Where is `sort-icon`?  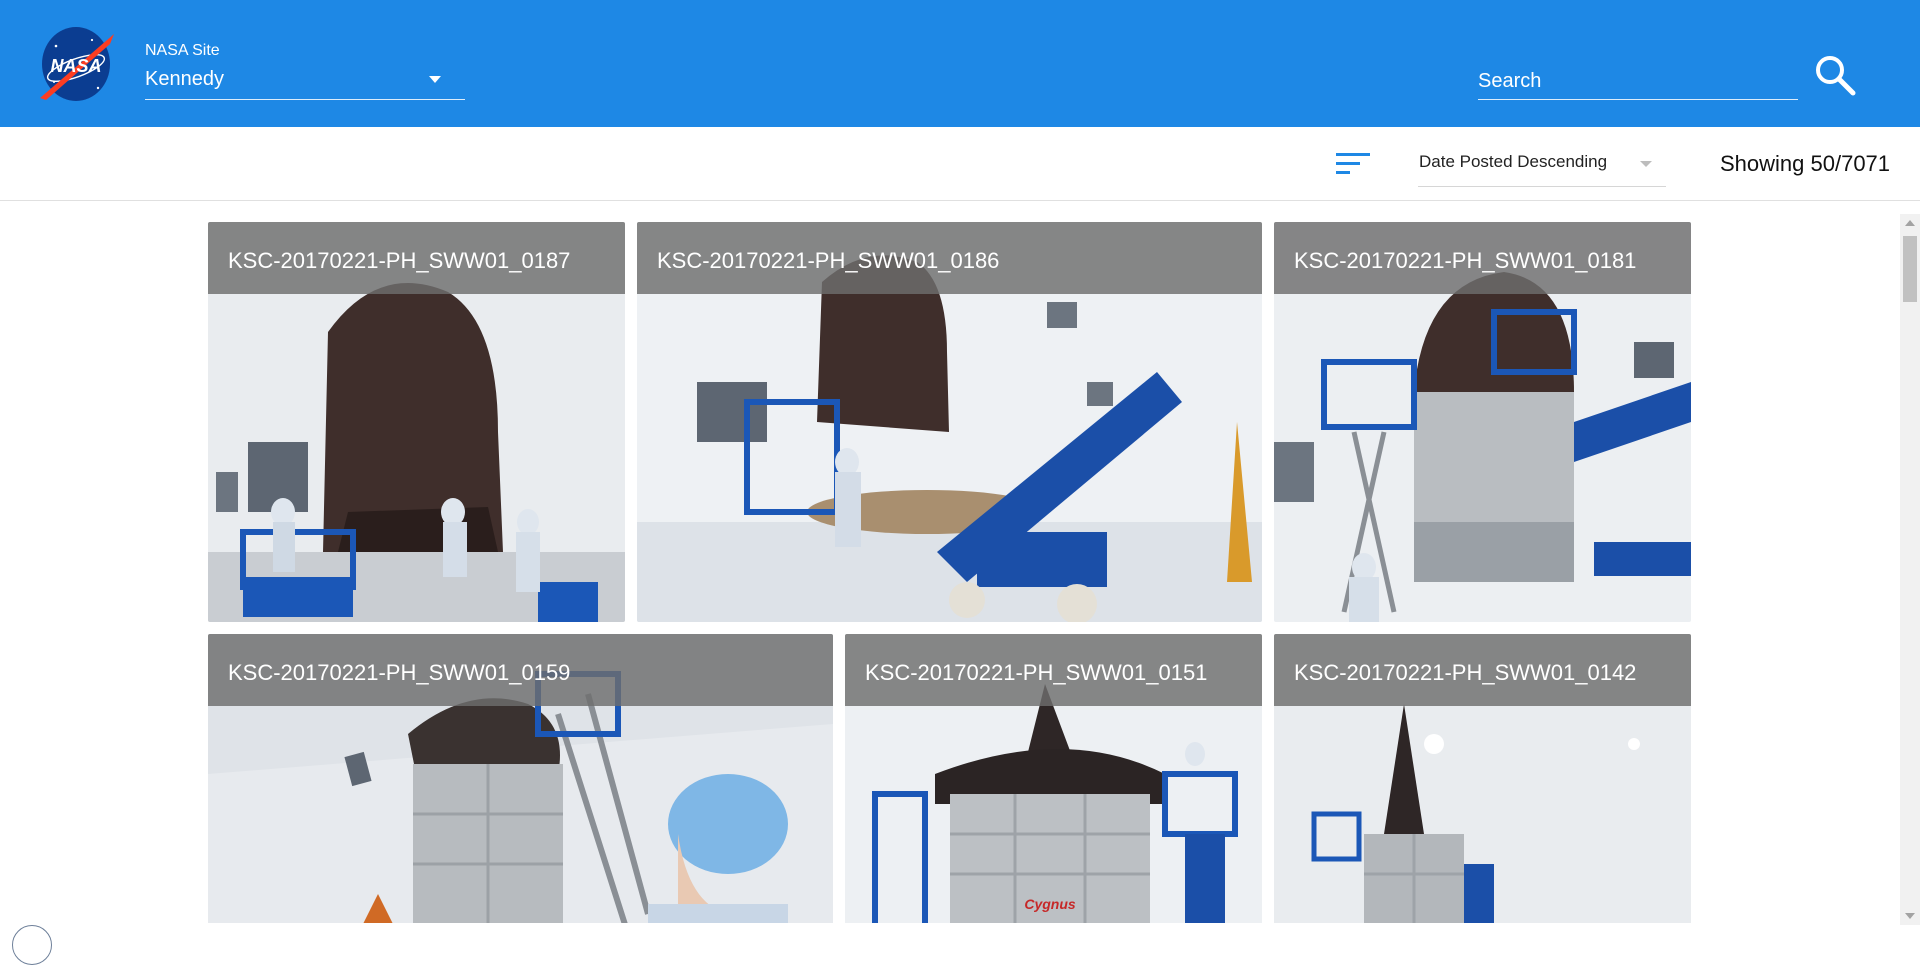
sort-icon is located at coordinates (1353, 164).